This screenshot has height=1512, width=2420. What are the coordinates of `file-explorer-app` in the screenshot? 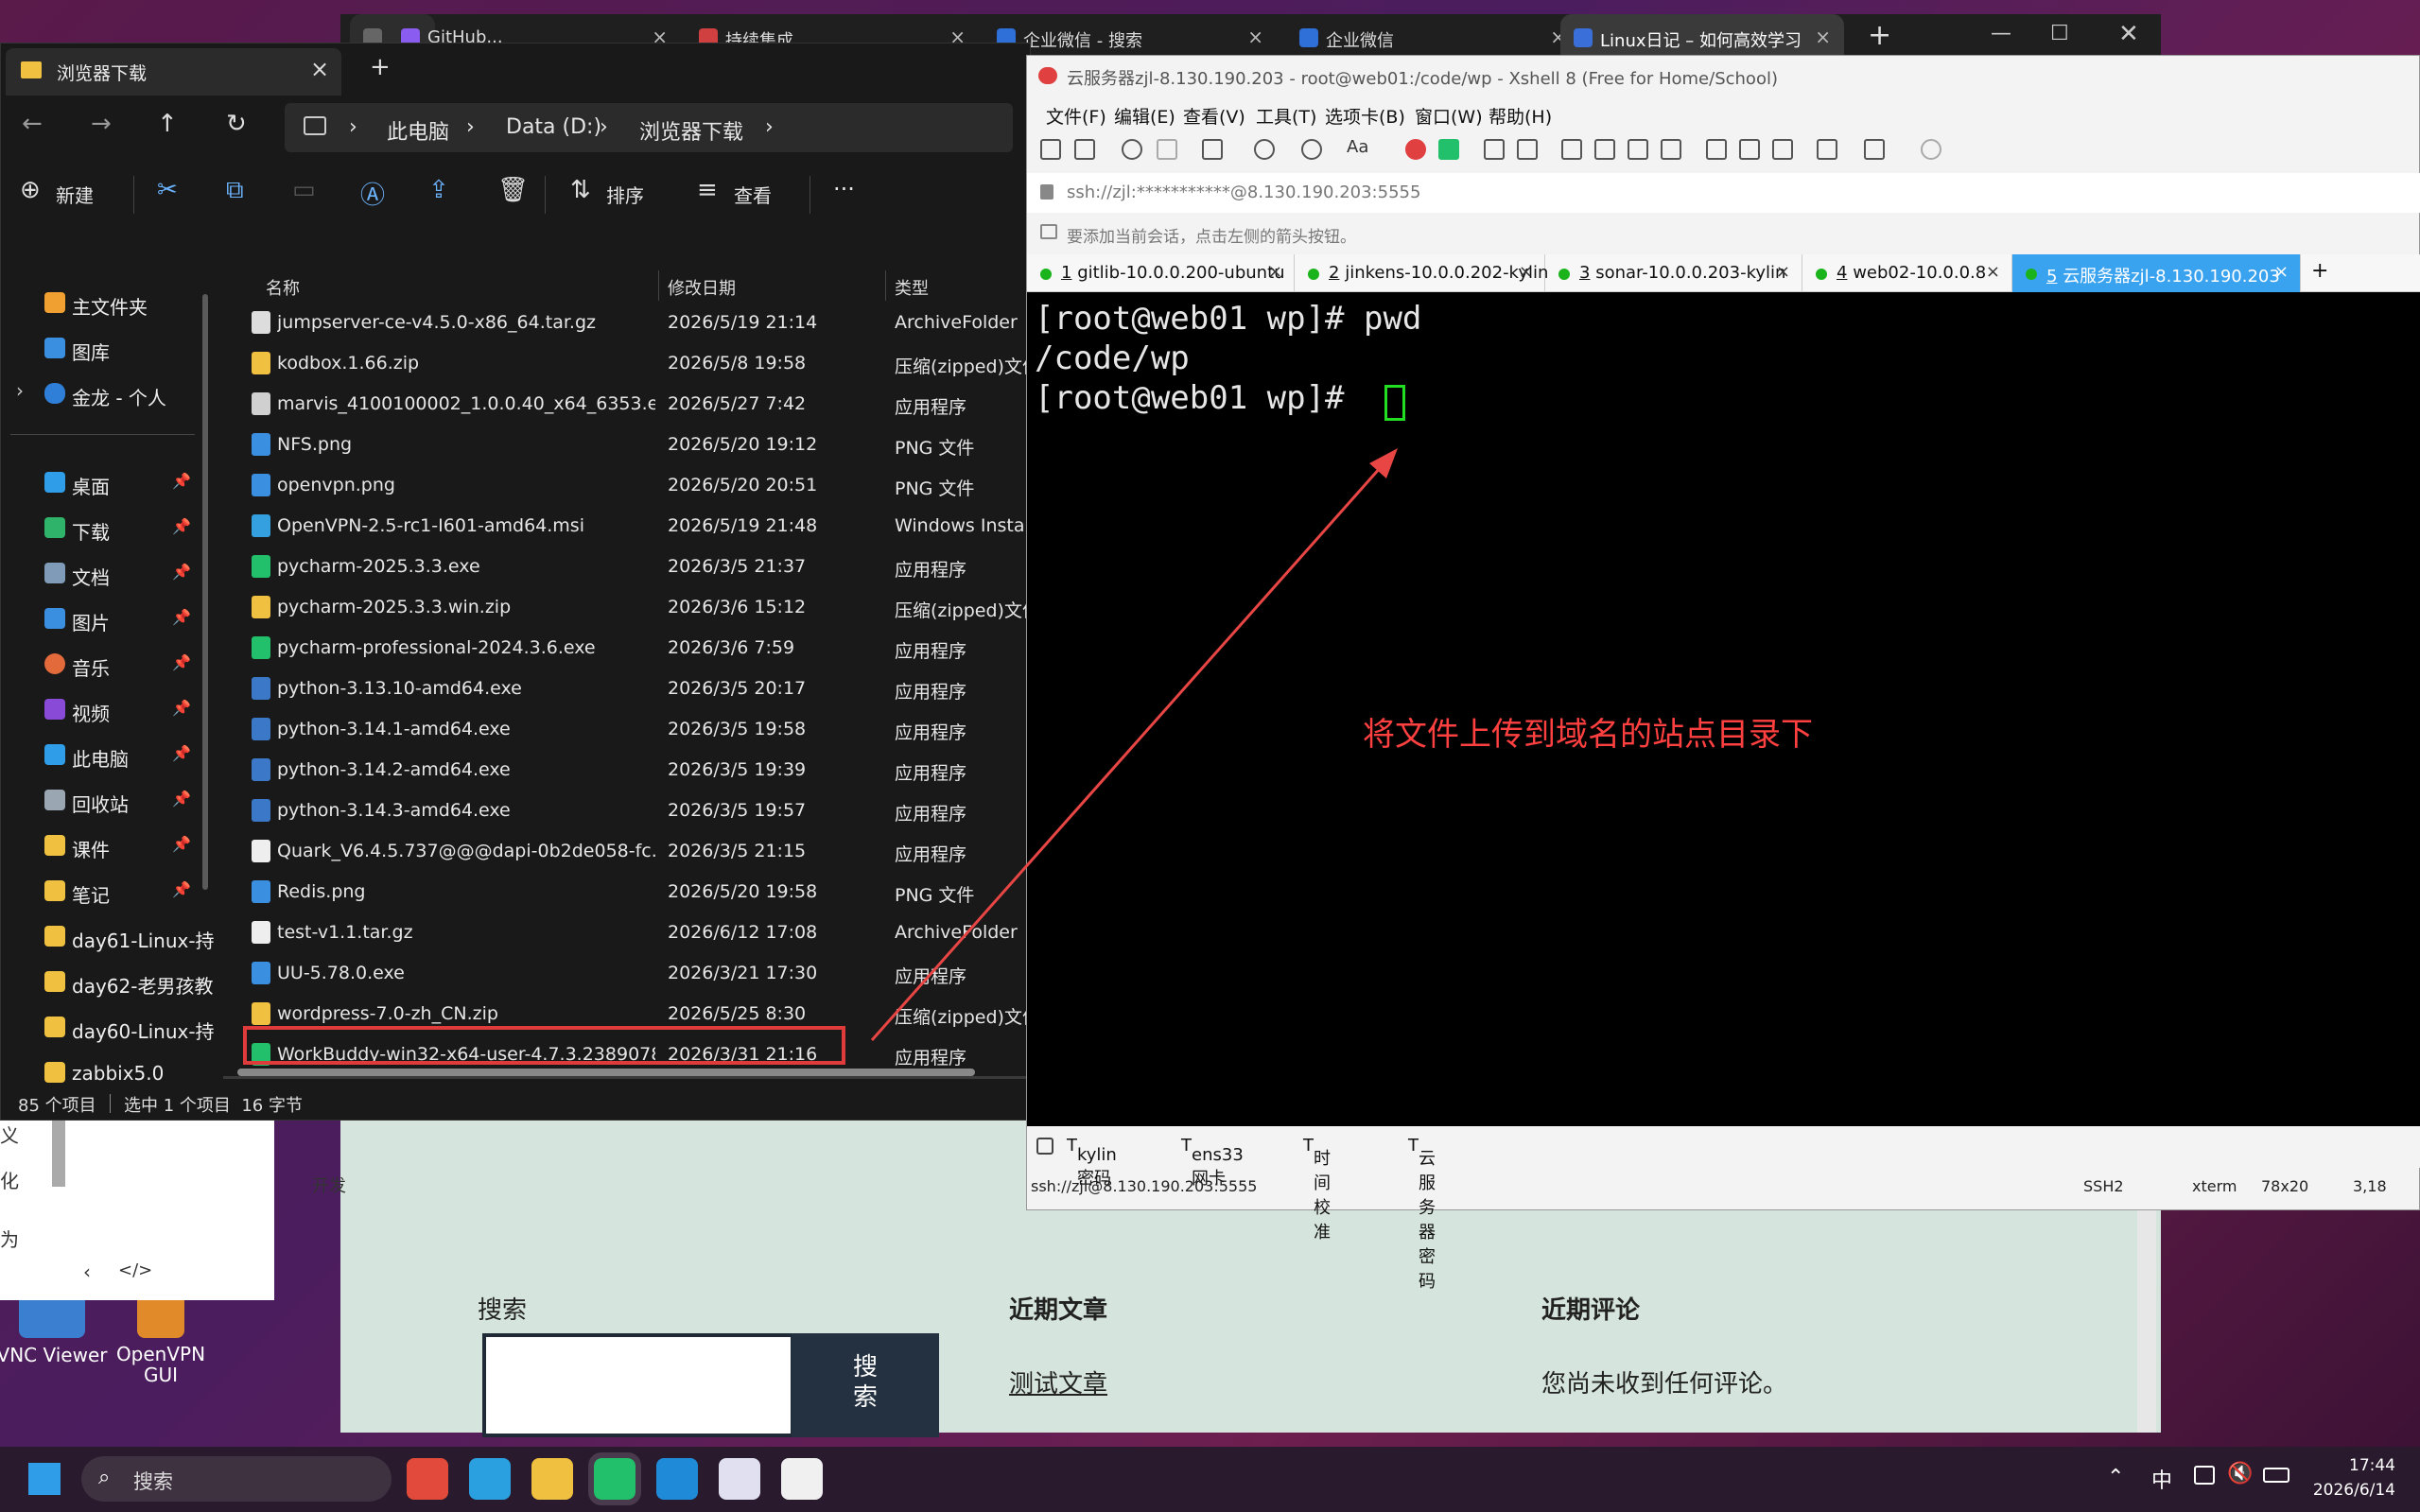 It's located at (552, 1479).